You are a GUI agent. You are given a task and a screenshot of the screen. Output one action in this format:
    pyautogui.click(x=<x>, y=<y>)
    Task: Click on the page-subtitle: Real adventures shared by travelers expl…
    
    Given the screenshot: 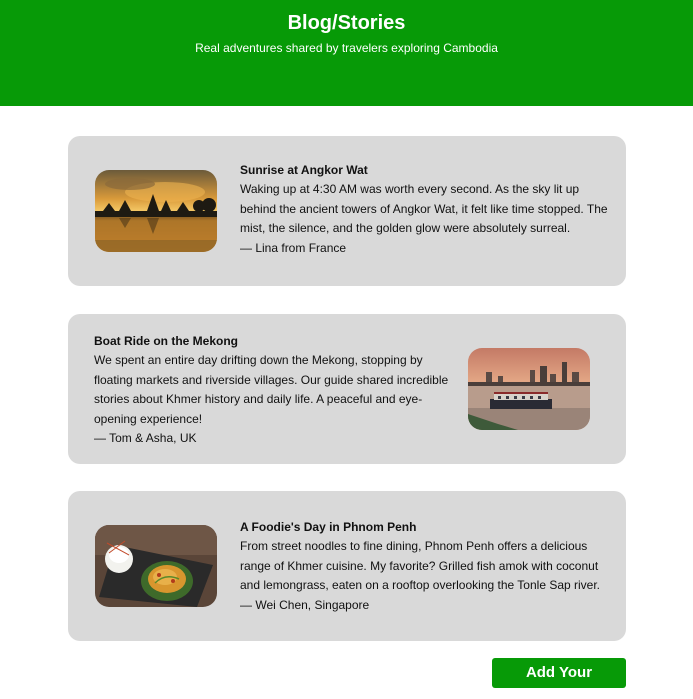 What is the action you would take?
    pyautogui.click(x=346, y=48)
    